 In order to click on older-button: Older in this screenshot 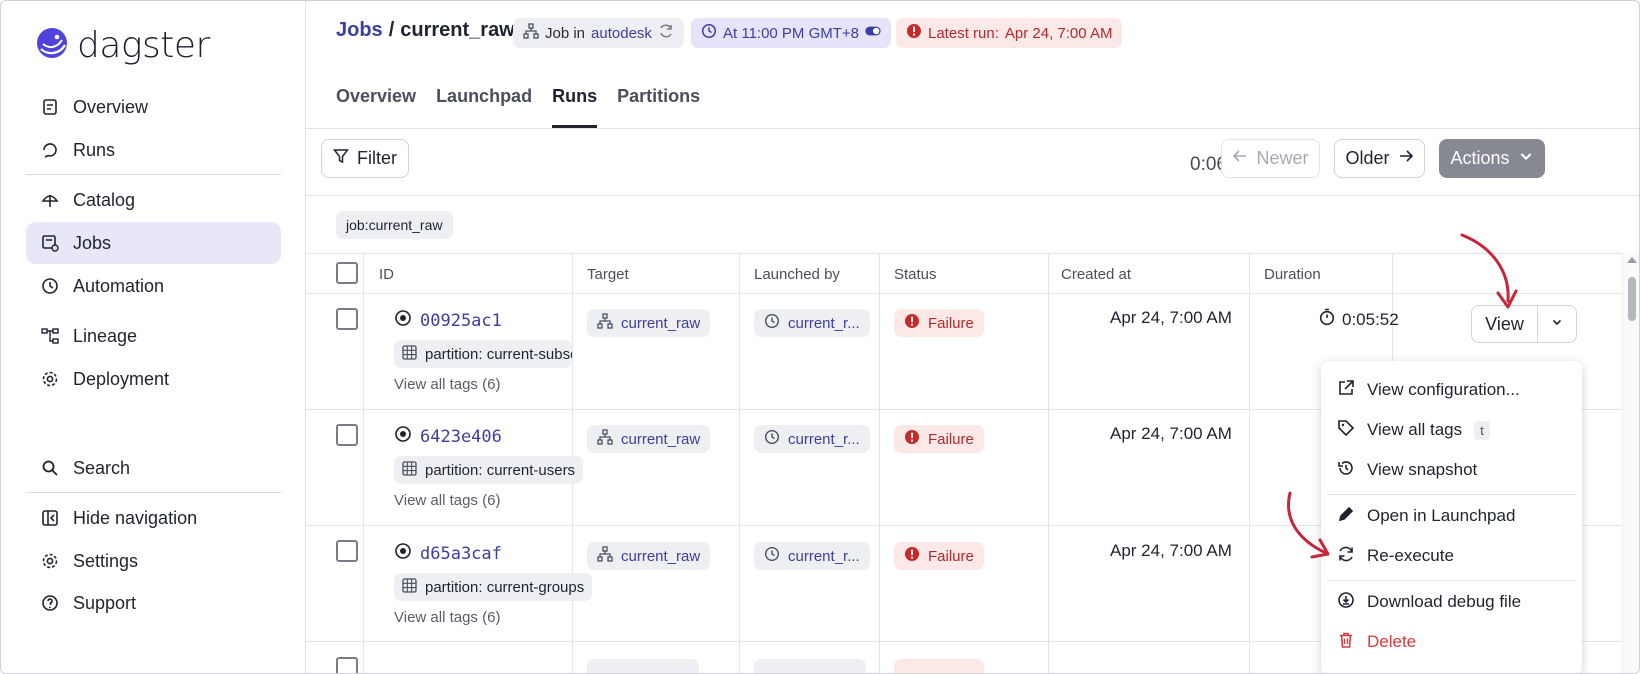, I will do `click(1379, 158)`.